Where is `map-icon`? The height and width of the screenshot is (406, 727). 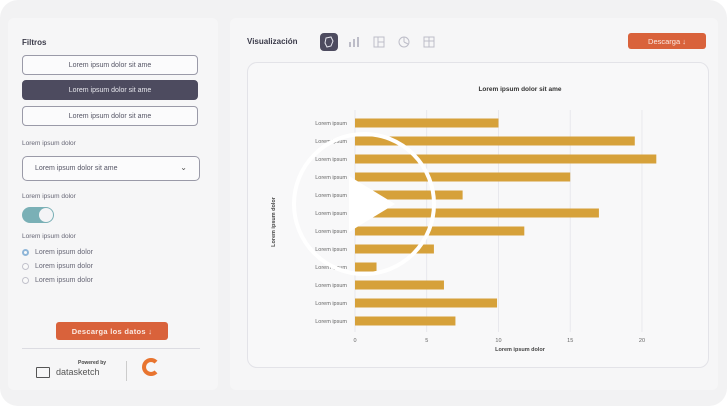
map-icon is located at coordinates (329, 42).